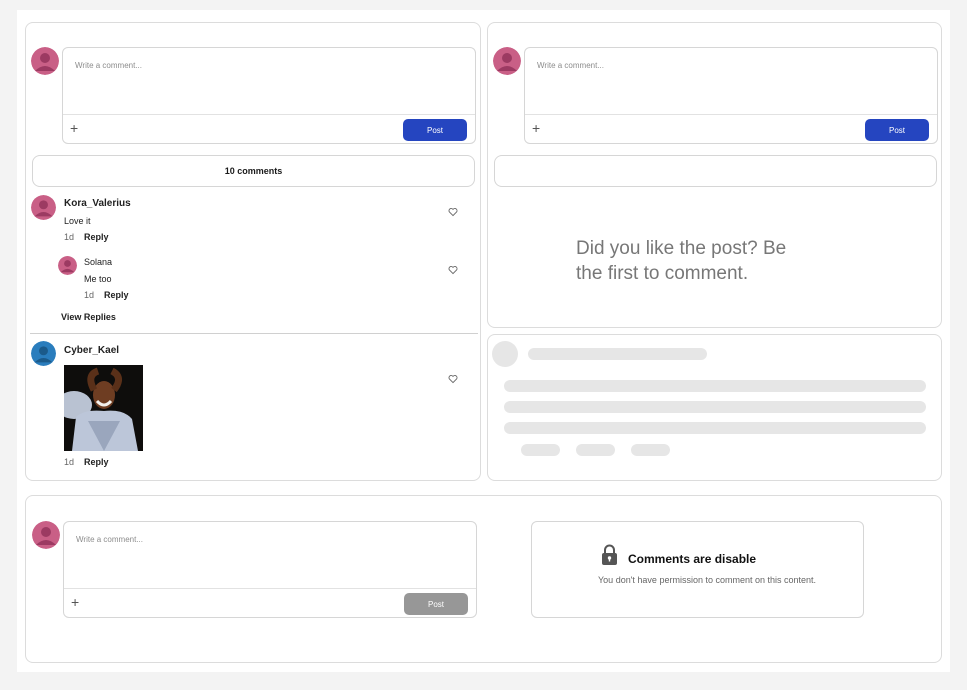 This screenshot has width=967, height=690. I want to click on reply-username: Solana, so click(98, 262).